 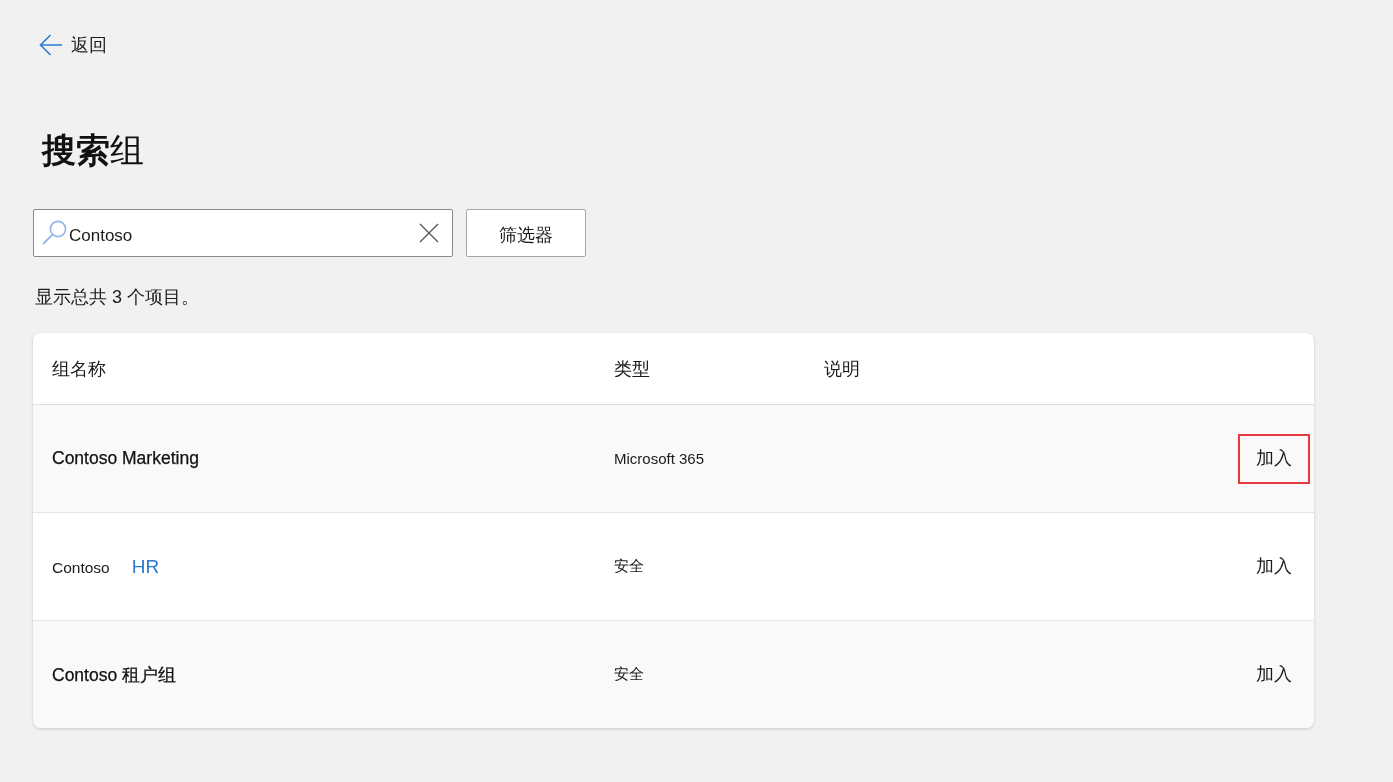 I want to click on close-icon, so click(x=429, y=233).